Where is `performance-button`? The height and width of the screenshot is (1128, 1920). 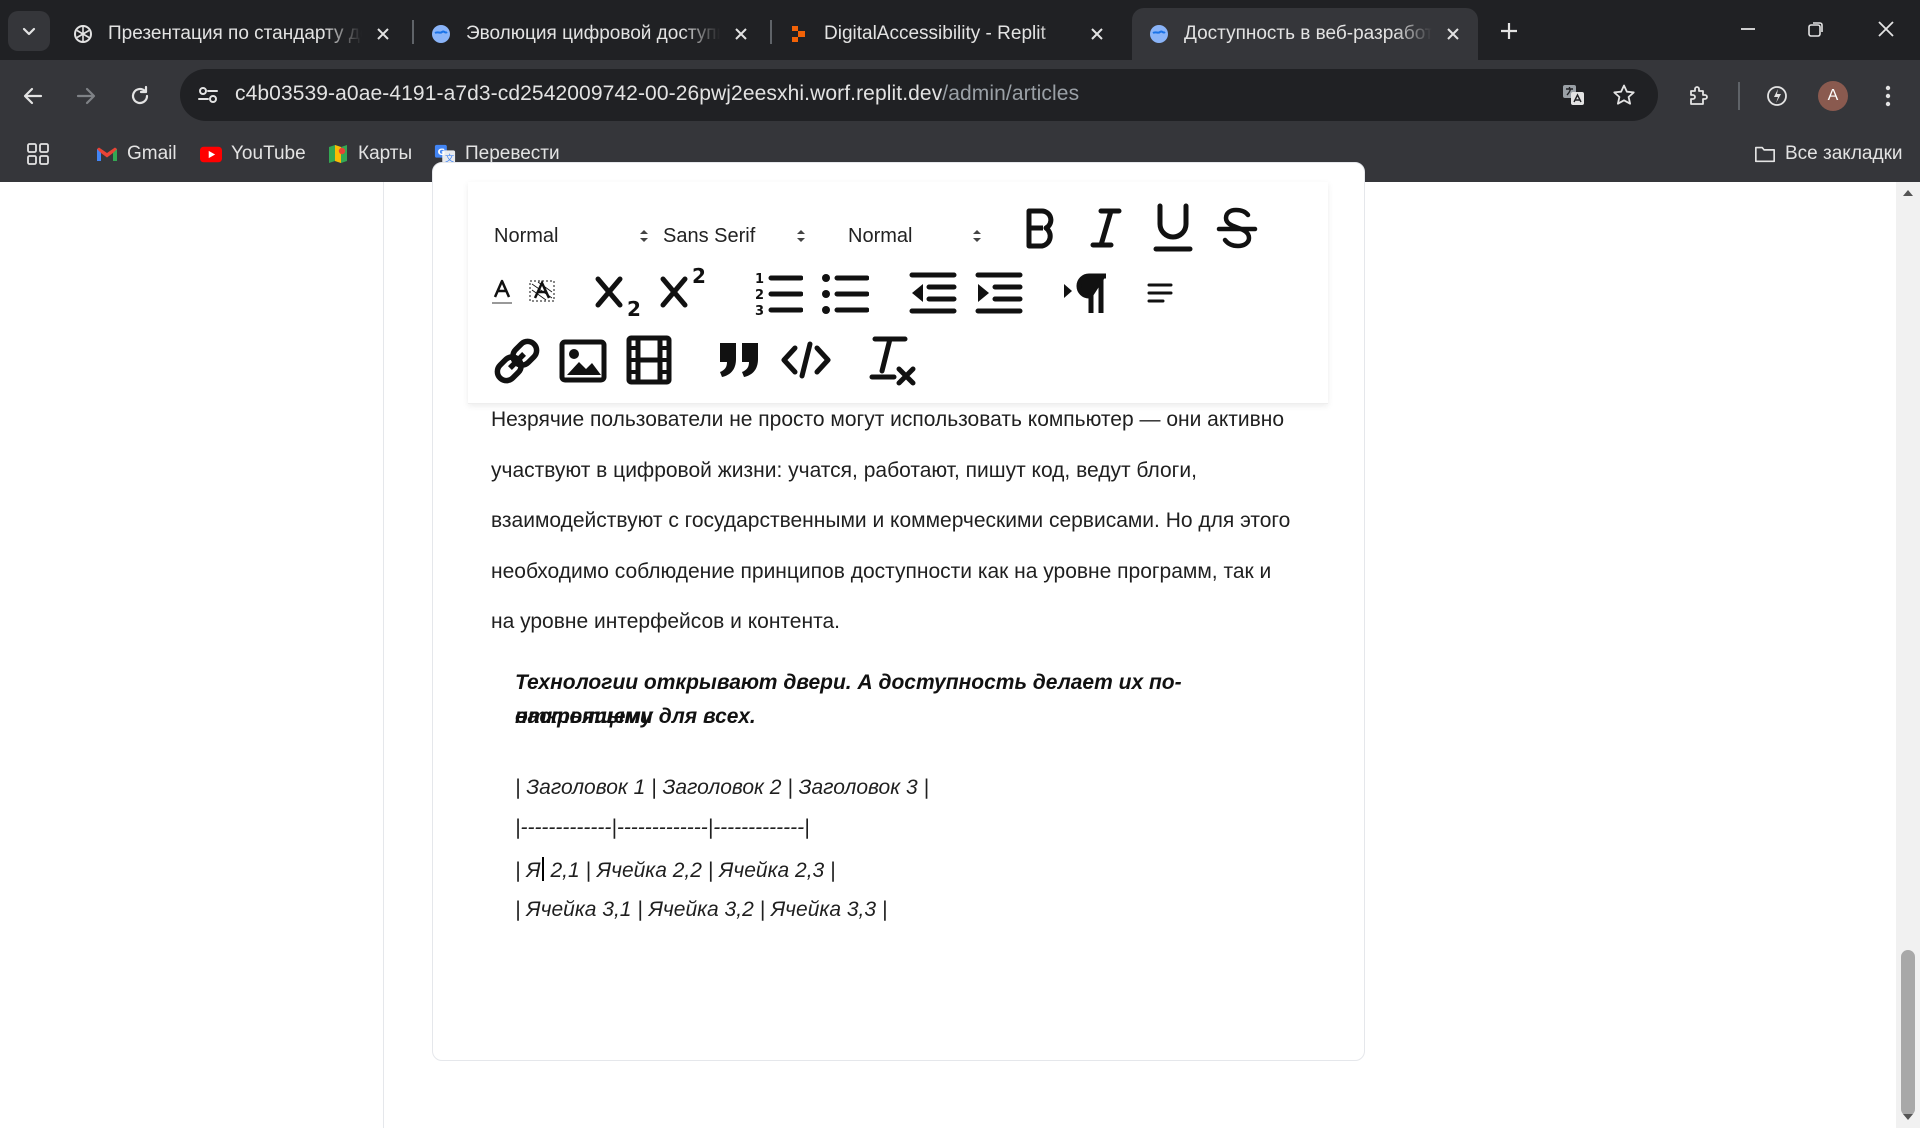
performance-button is located at coordinates (1777, 96).